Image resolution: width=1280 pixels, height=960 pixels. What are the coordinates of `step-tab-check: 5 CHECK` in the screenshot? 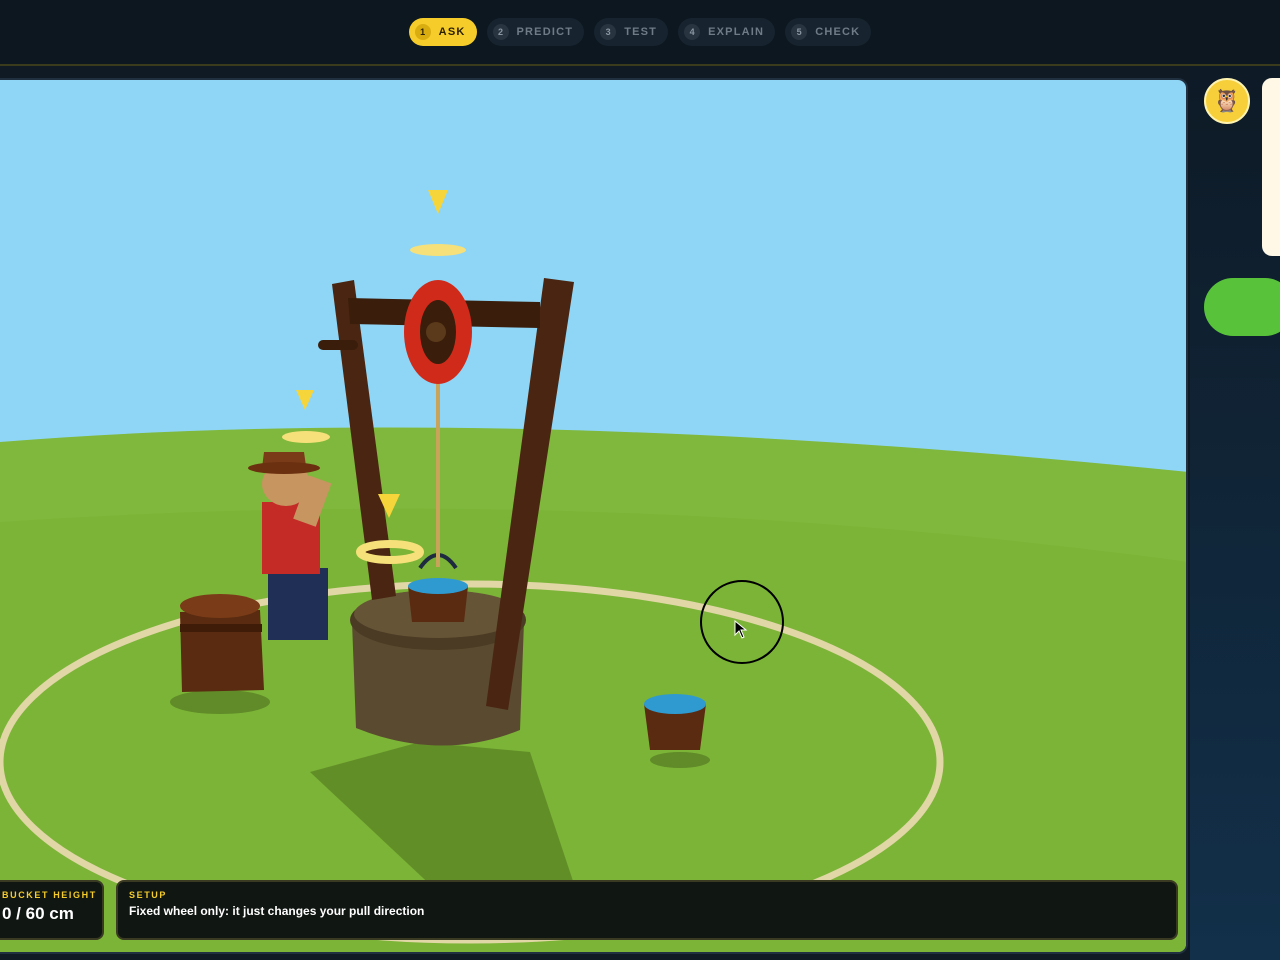 It's located at (828, 32).